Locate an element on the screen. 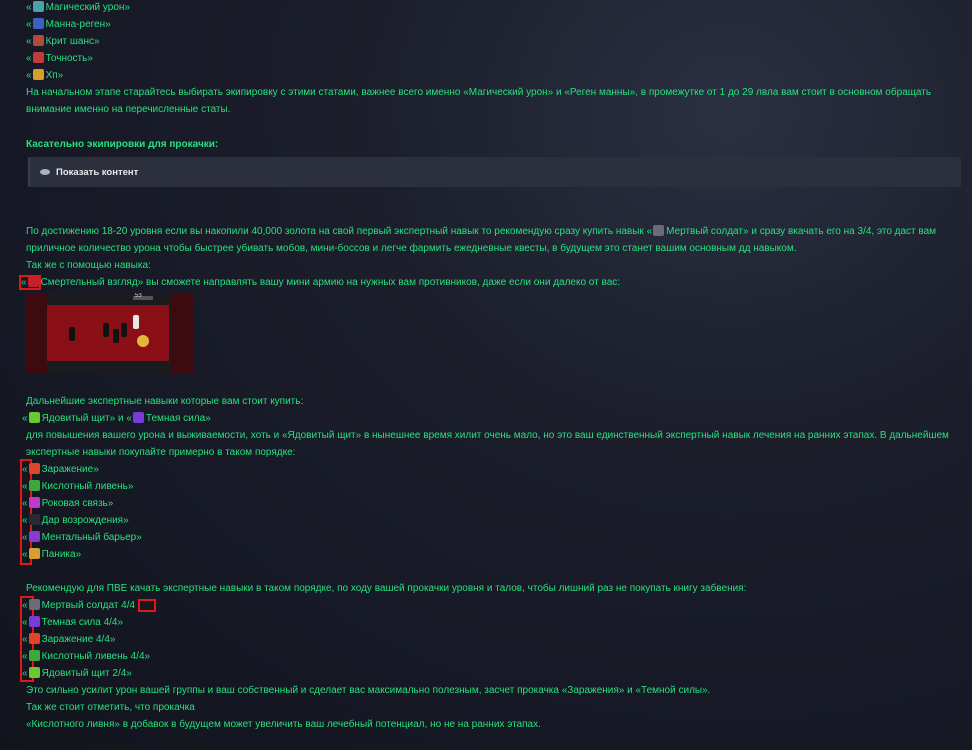  list-item: « Крит шанс» is located at coordinates (493, 41).